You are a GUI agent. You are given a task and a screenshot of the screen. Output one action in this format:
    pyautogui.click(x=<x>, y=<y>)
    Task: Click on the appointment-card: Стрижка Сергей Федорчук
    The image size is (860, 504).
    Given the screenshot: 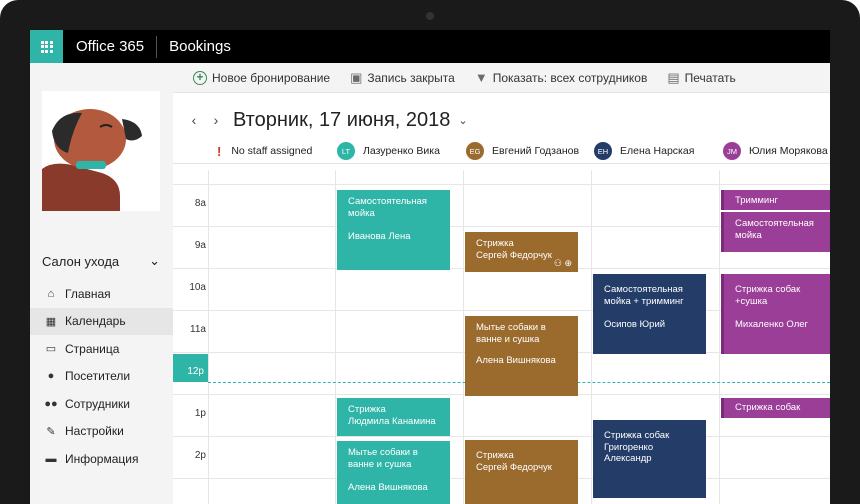 What is the action you would take?
    pyautogui.click(x=521, y=472)
    